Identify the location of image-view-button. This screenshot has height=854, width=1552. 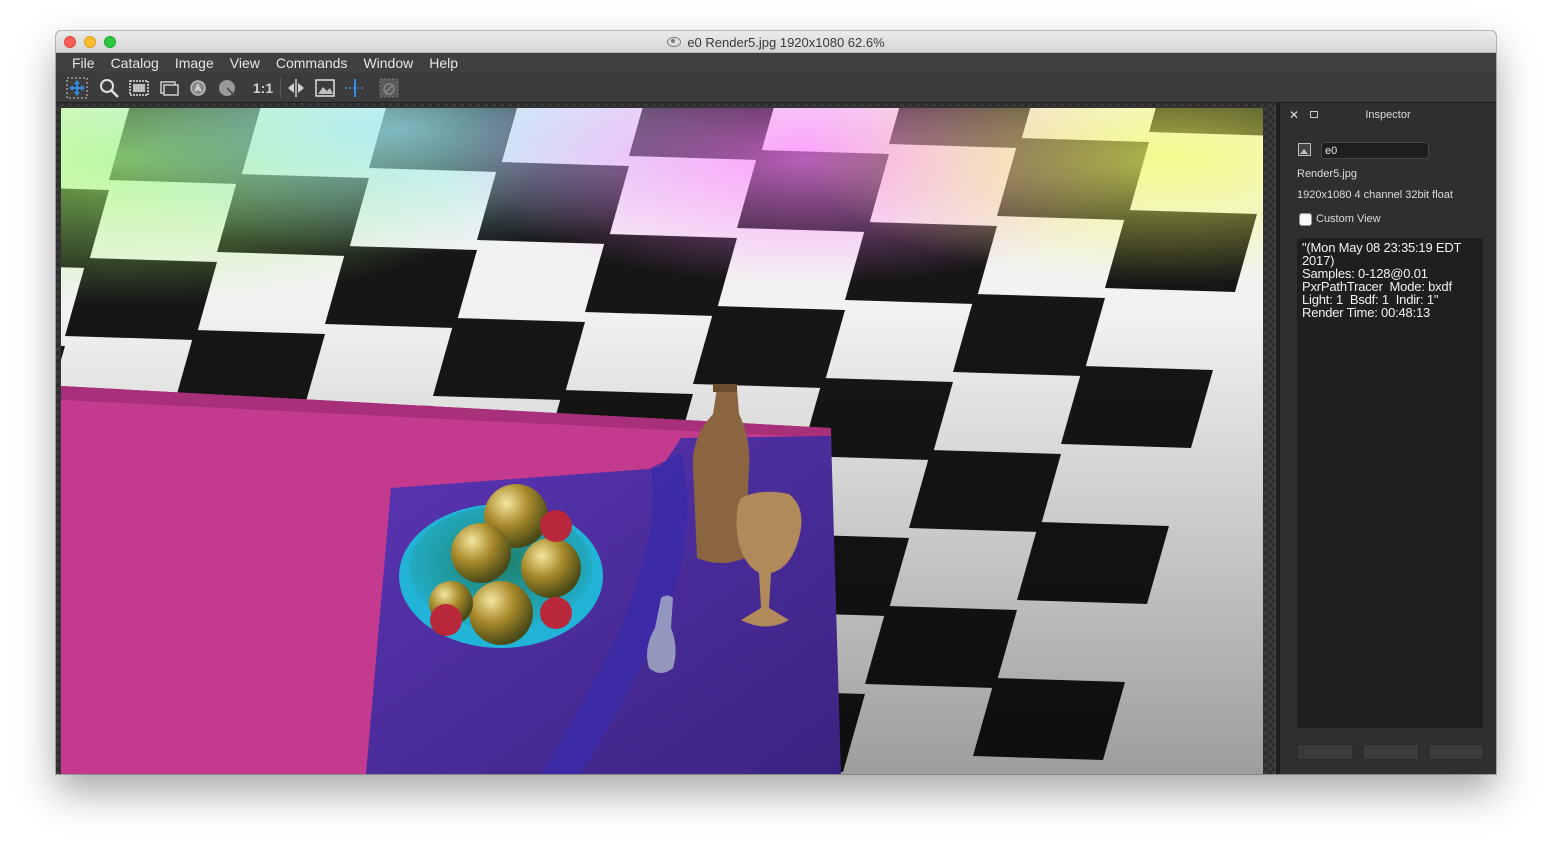
(325, 88).